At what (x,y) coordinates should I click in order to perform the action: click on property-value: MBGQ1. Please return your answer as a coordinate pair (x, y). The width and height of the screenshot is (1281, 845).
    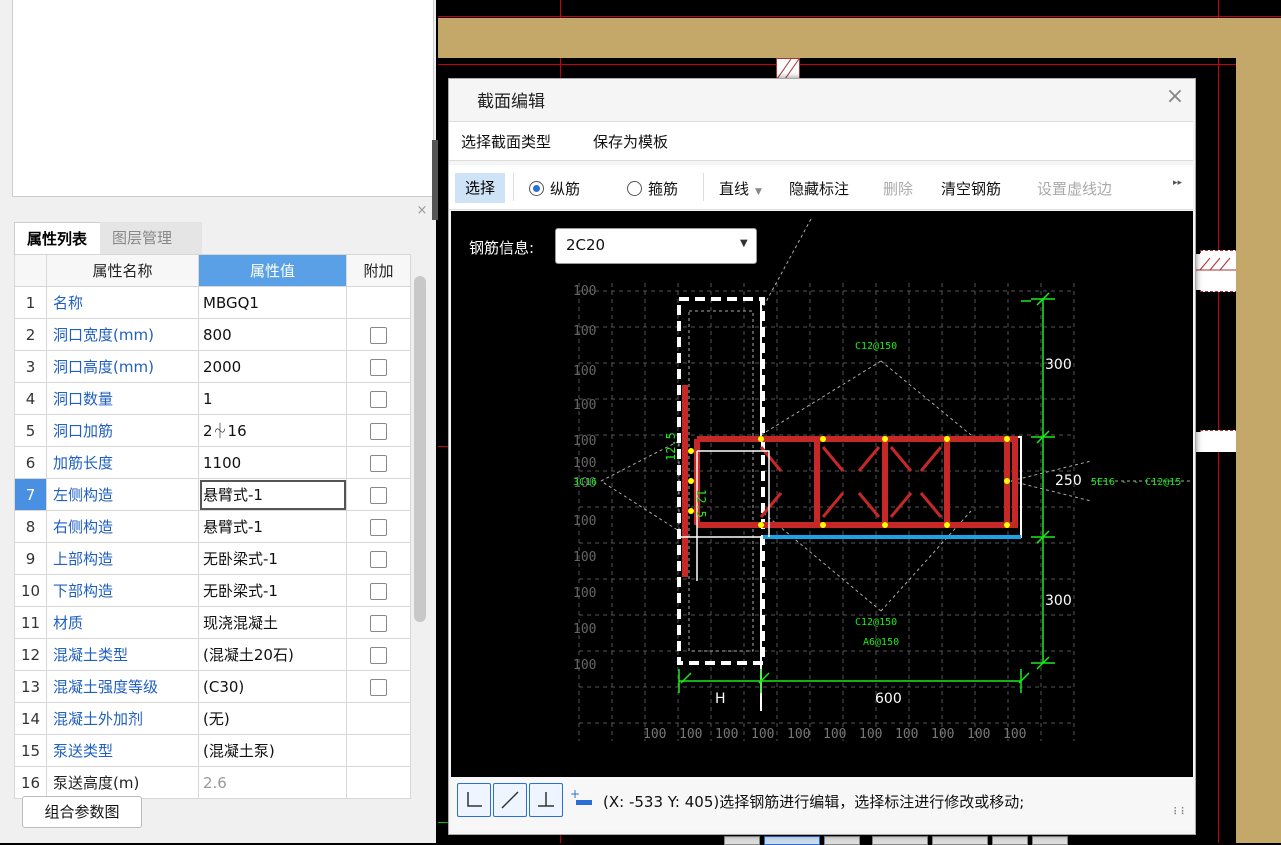
    Looking at the image, I should click on (272, 302).